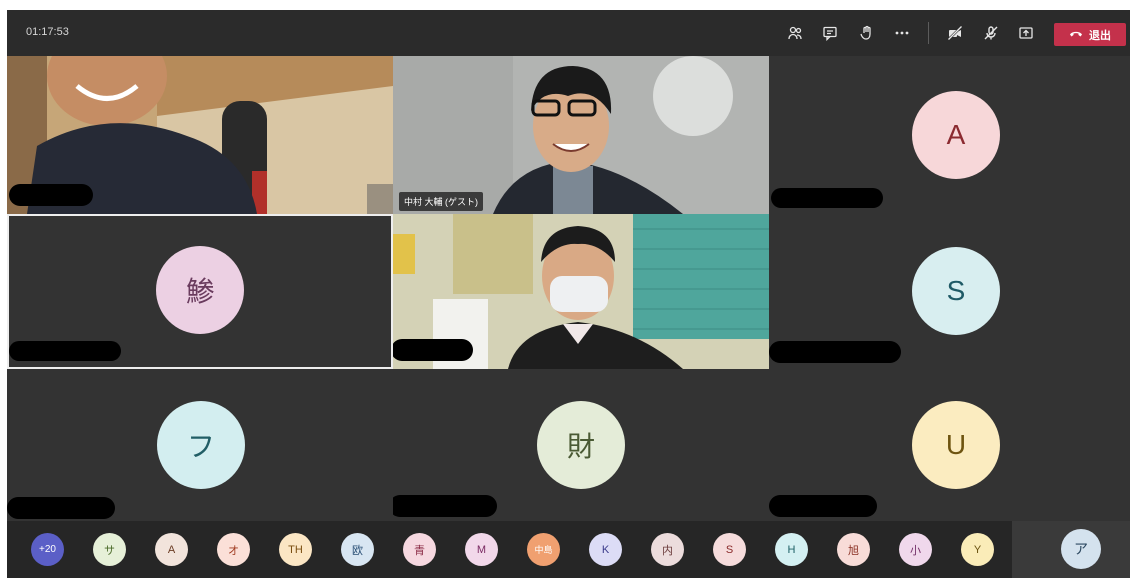 The width and height of the screenshot is (1136, 583). Describe the element at coordinates (1100, 35) in the screenshot. I see `leave-label: 退出` at that location.